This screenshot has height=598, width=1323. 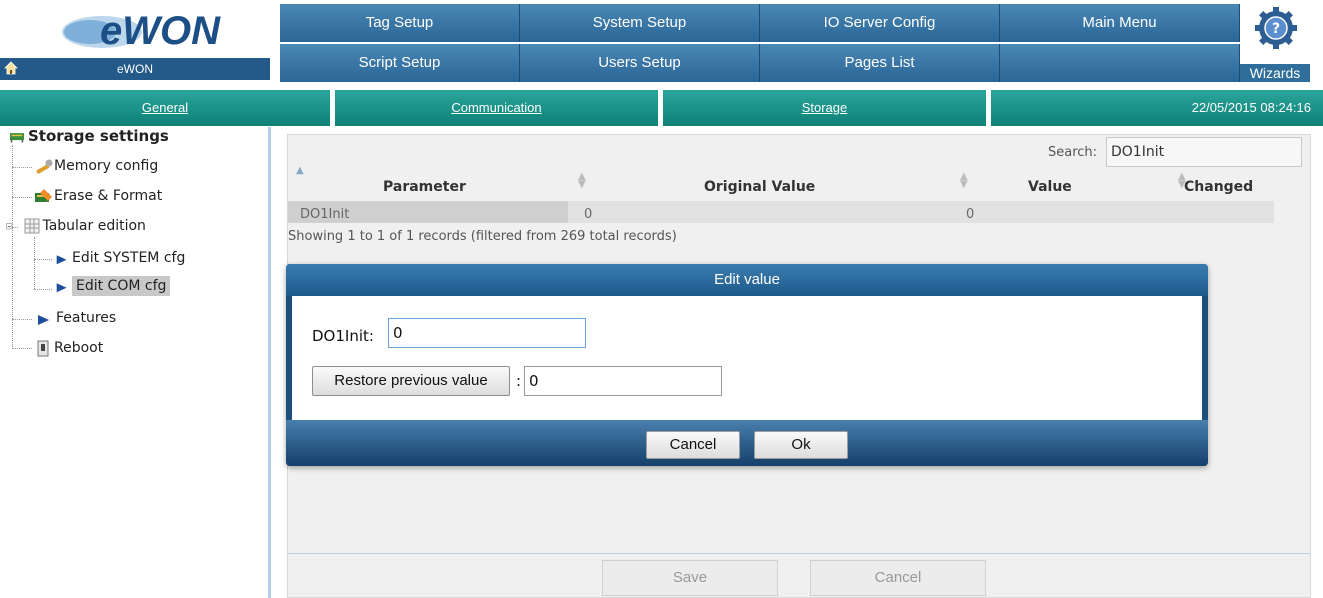 What do you see at coordinates (1073, 152) in the screenshot?
I see `search-label: Search:` at bounding box center [1073, 152].